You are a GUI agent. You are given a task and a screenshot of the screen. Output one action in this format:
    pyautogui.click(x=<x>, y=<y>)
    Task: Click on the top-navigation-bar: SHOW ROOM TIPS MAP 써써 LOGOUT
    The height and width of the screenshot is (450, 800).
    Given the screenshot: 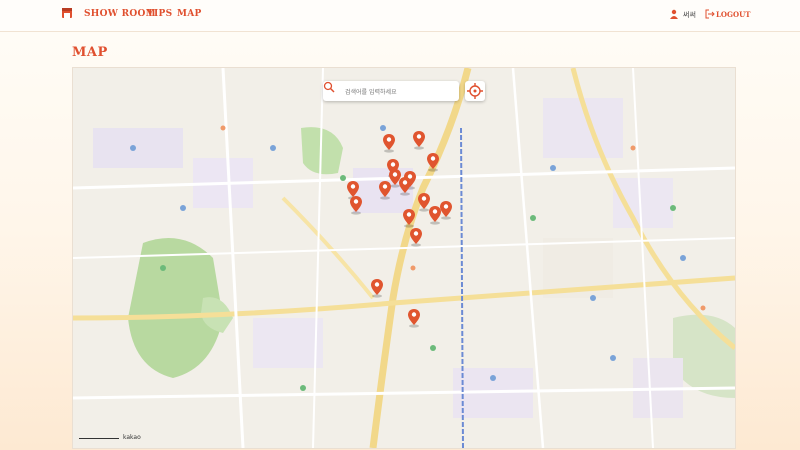 What is the action you would take?
    pyautogui.click(x=400, y=16)
    